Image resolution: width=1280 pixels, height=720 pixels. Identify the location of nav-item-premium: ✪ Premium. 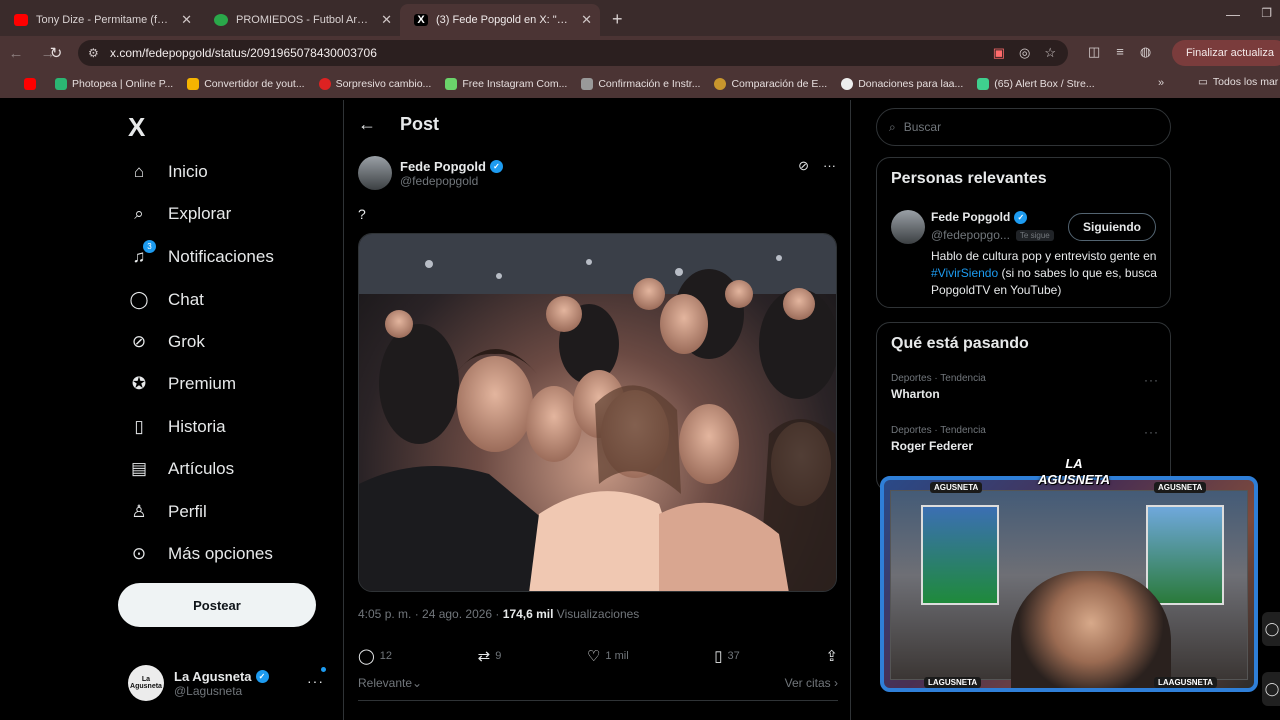
(182, 384).